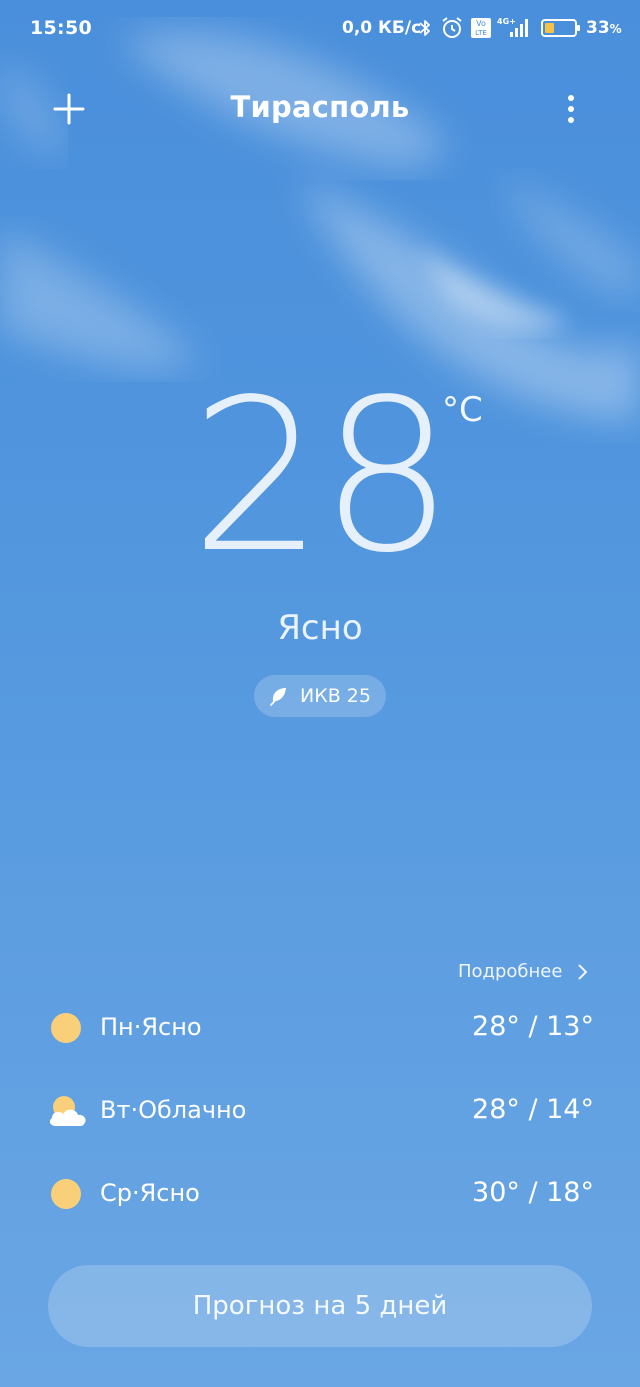  I want to click on battery-level-fill, so click(549, 28).